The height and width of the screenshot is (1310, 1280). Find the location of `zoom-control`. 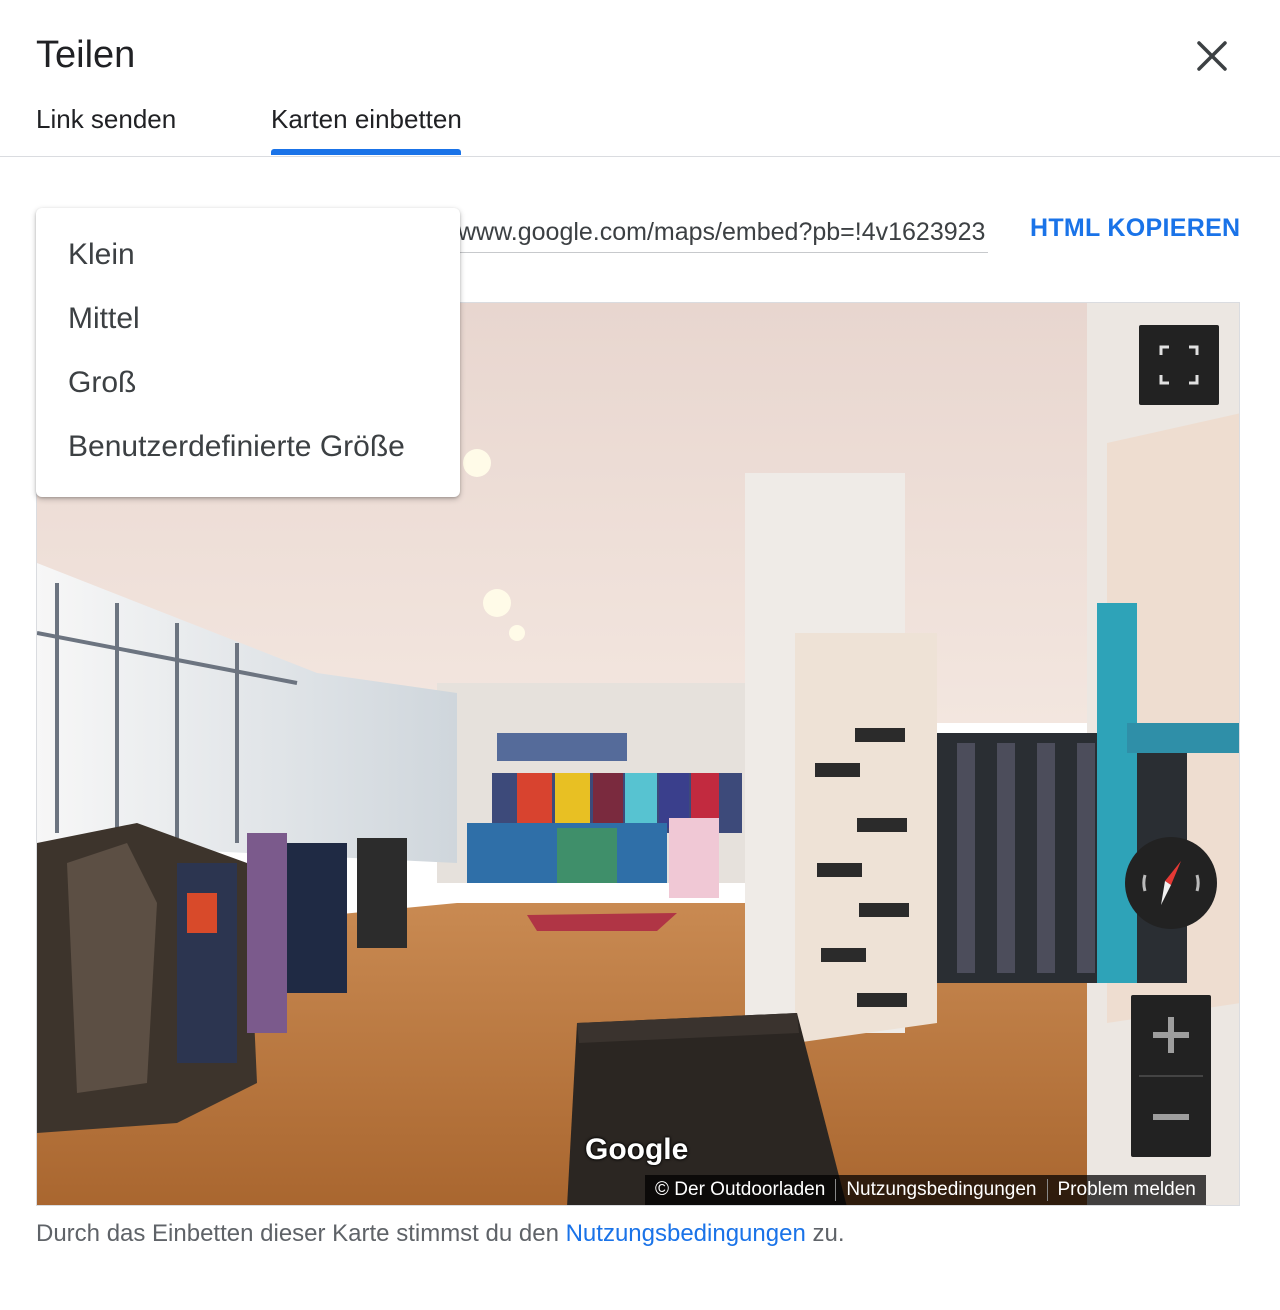

zoom-control is located at coordinates (1171, 1076).